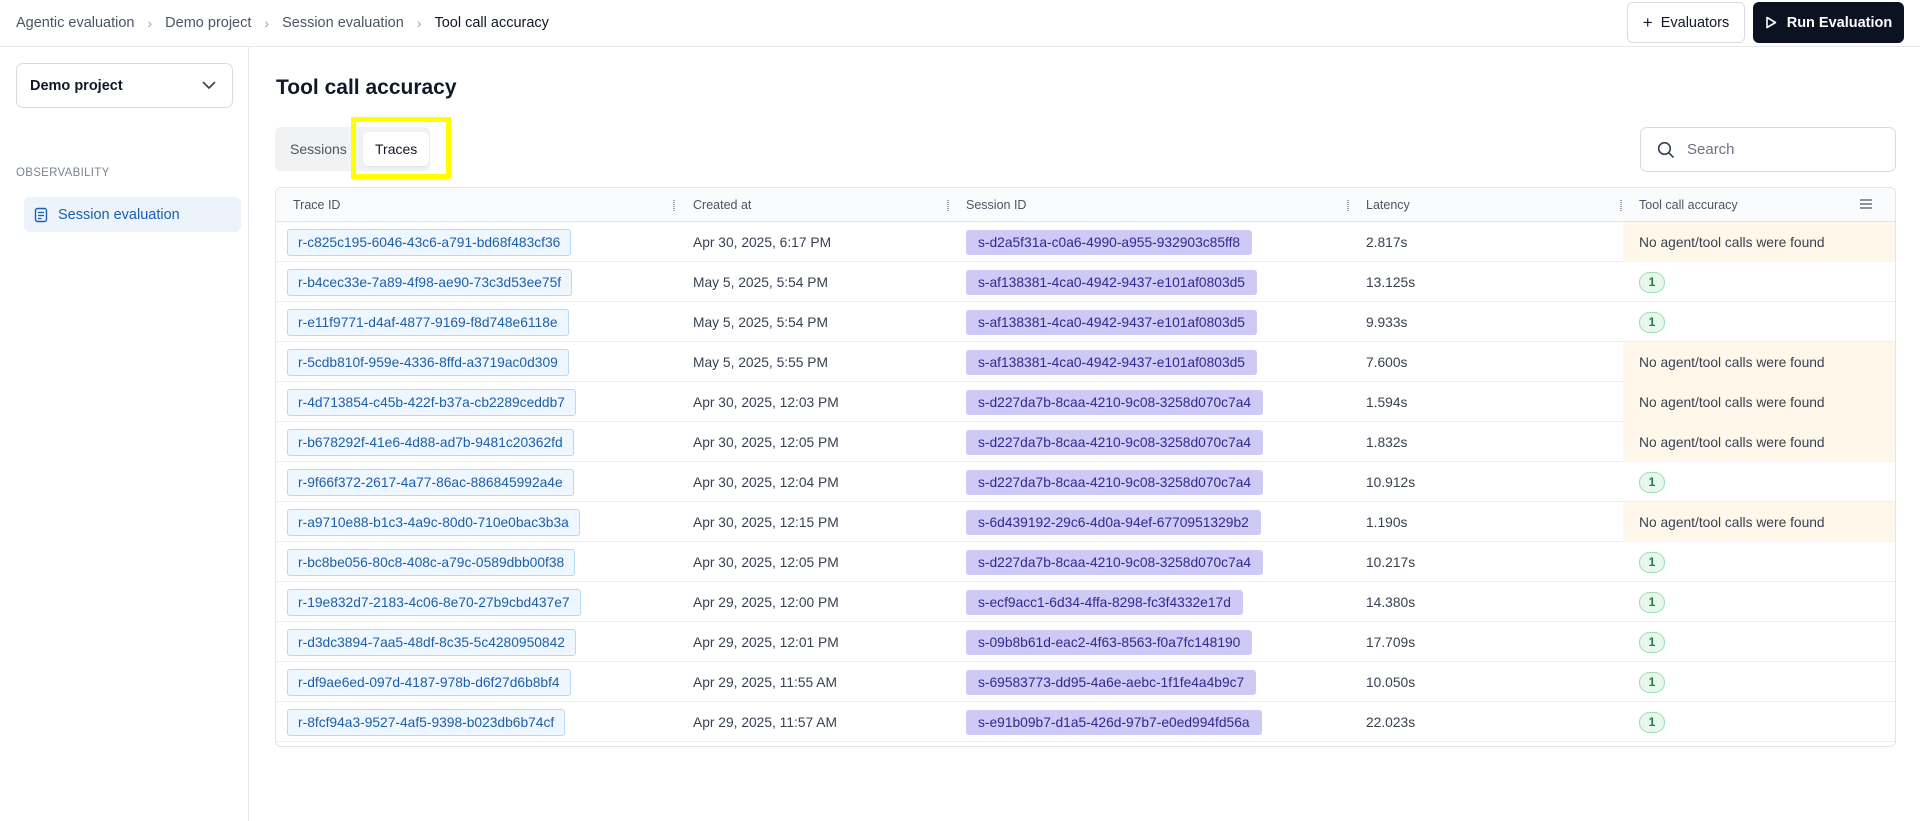 This screenshot has width=1920, height=821. I want to click on evaluators-button: + Evaluators, so click(1686, 22).